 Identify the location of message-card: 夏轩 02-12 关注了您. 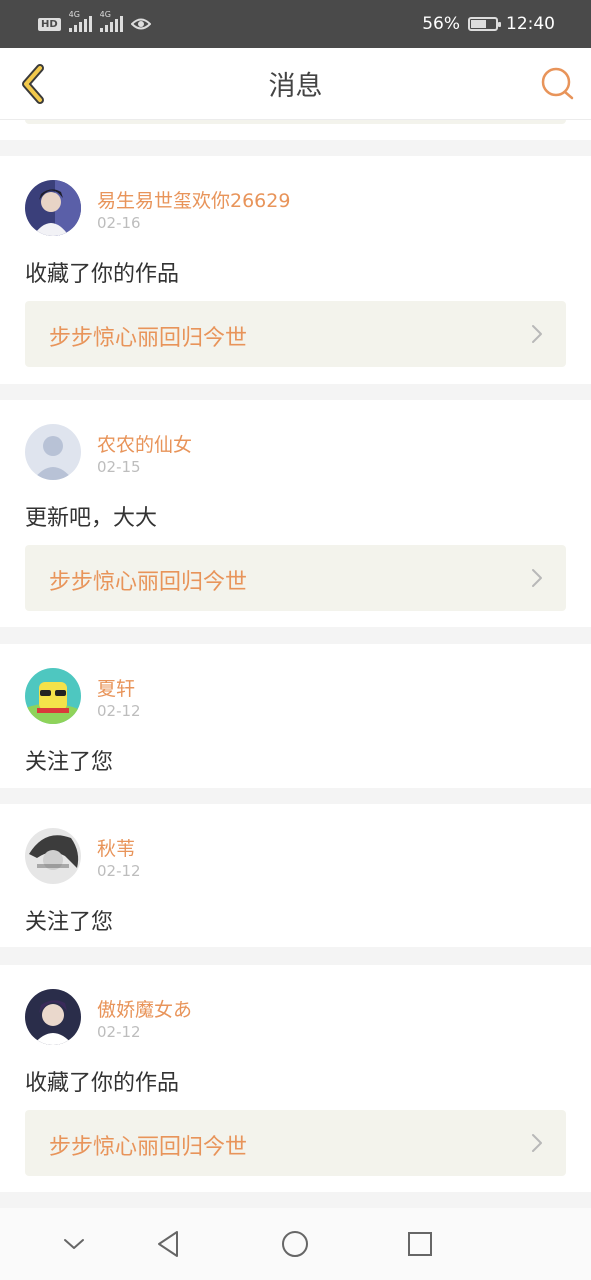
(295, 716).